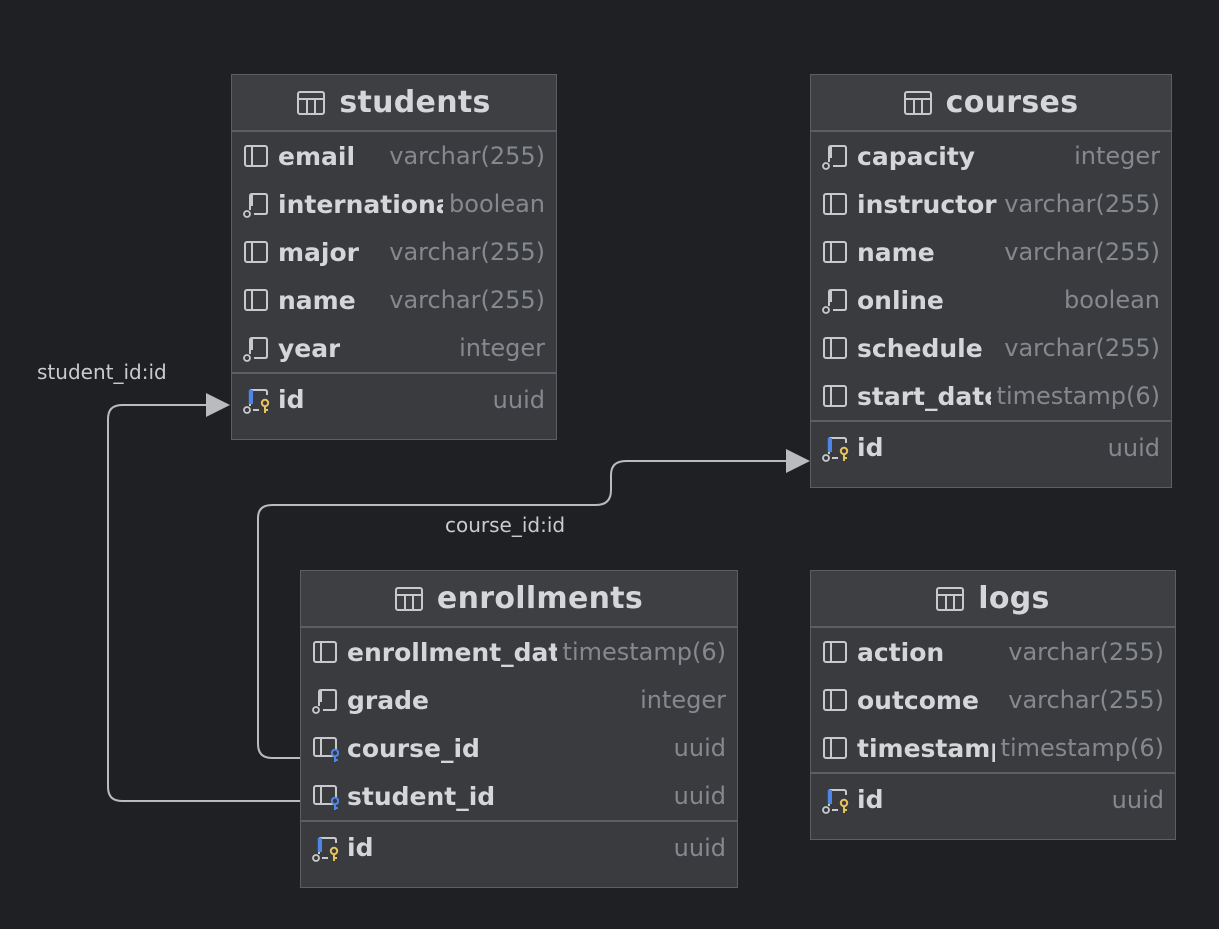 The height and width of the screenshot is (929, 1219). What do you see at coordinates (1014, 598) in the screenshot?
I see `entity-title: logs` at bounding box center [1014, 598].